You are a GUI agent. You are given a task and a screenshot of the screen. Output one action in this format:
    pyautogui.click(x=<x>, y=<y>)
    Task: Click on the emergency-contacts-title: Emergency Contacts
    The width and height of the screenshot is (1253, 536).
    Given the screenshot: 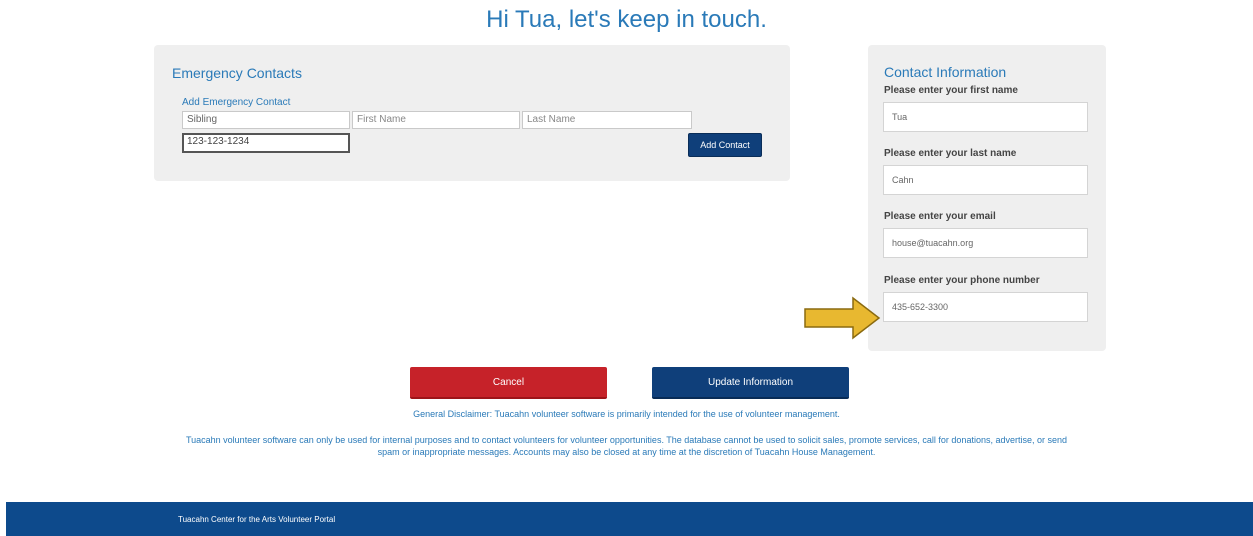 What is the action you would take?
    pyautogui.click(x=237, y=73)
    